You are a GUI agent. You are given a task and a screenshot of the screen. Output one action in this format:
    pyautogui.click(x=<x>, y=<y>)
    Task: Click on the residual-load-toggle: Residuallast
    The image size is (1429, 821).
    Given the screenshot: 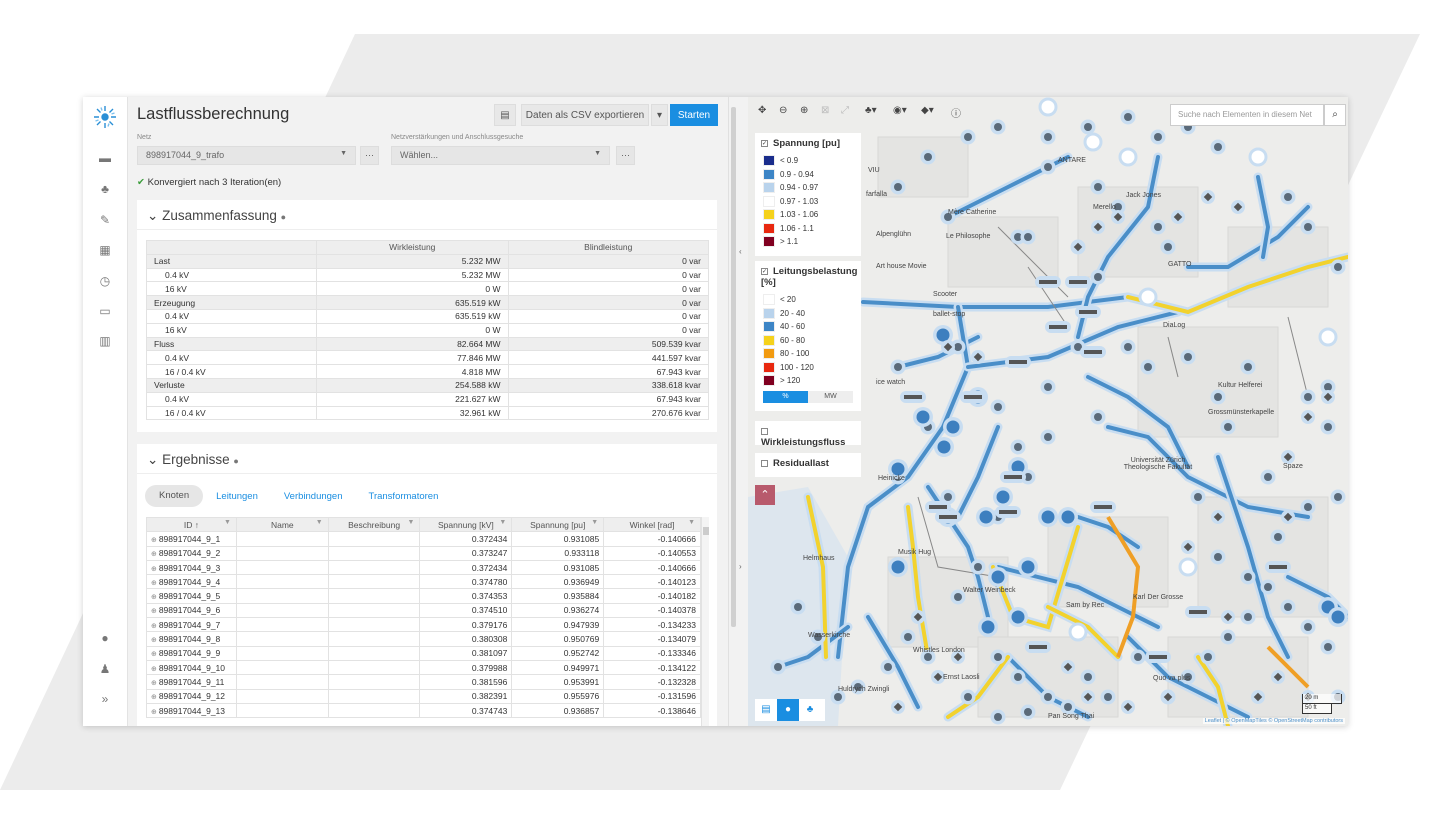 What is the action you would take?
    pyautogui.click(x=808, y=465)
    